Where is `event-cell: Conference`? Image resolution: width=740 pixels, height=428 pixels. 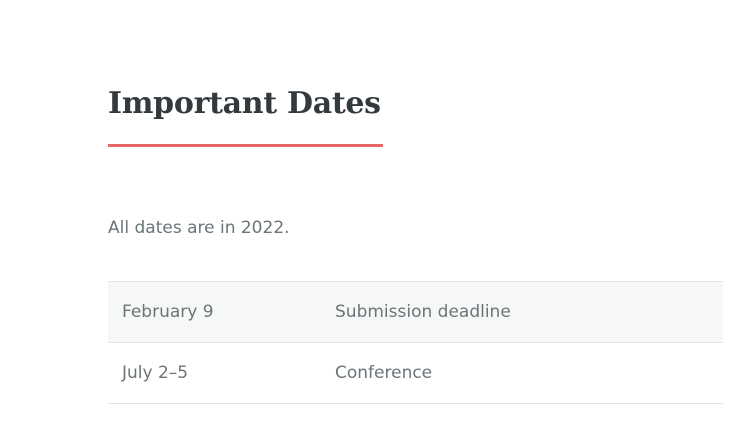 event-cell: Conference is located at coordinates (529, 373).